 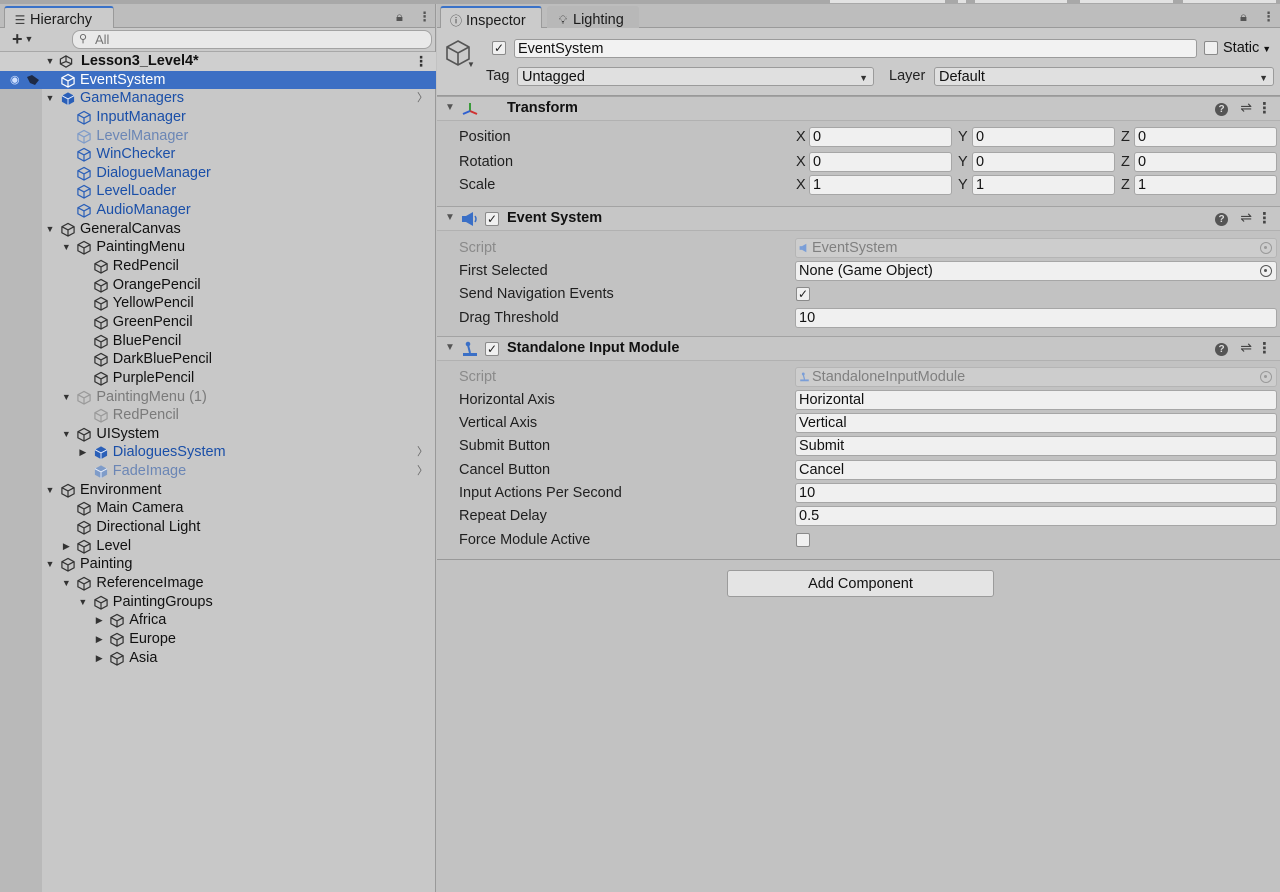 What do you see at coordinates (218, 117) in the screenshot?
I see `hierarchy-item: InputManager` at bounding box center [218, 117].